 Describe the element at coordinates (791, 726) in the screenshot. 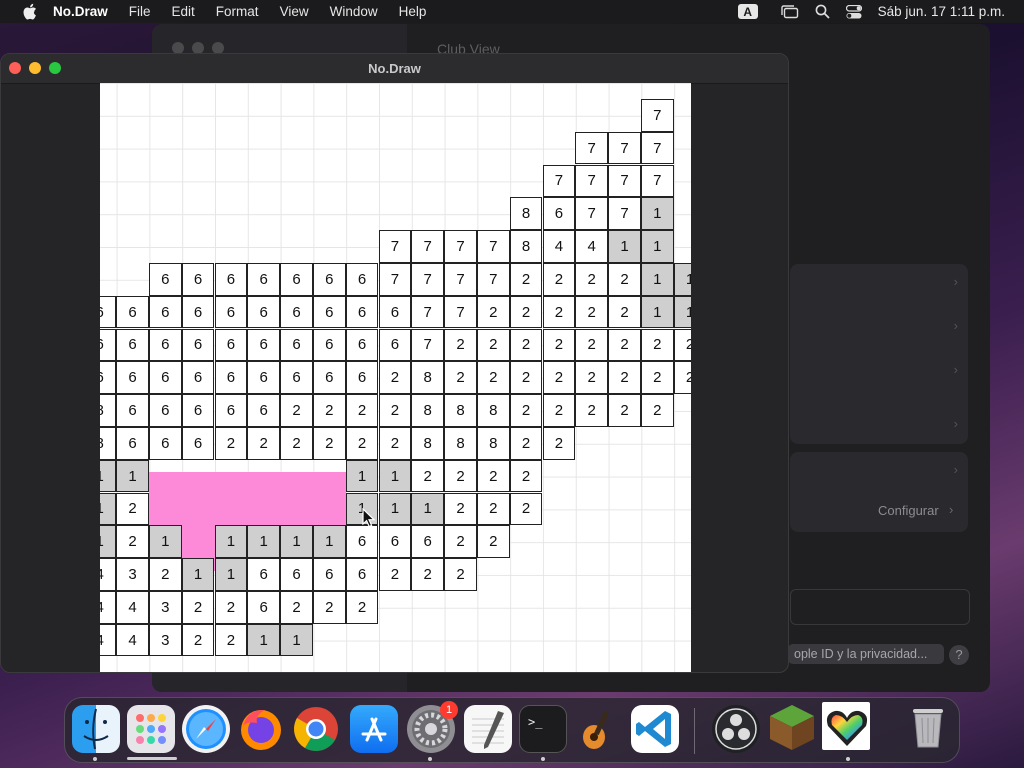

I see `minecraft-icon` at that location.